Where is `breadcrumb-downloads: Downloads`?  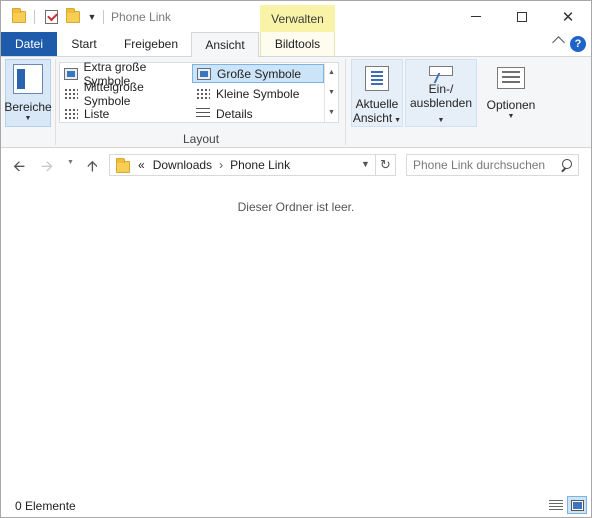 breadcrumb-downloads: Downloads is located at coordinates (182, 165).